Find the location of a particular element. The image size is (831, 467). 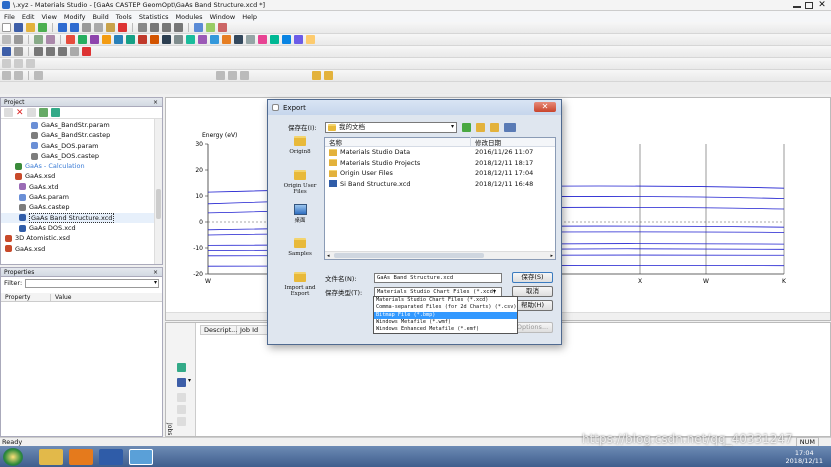

project-delete-icon: ✕ is located at coordinates (20, 113).